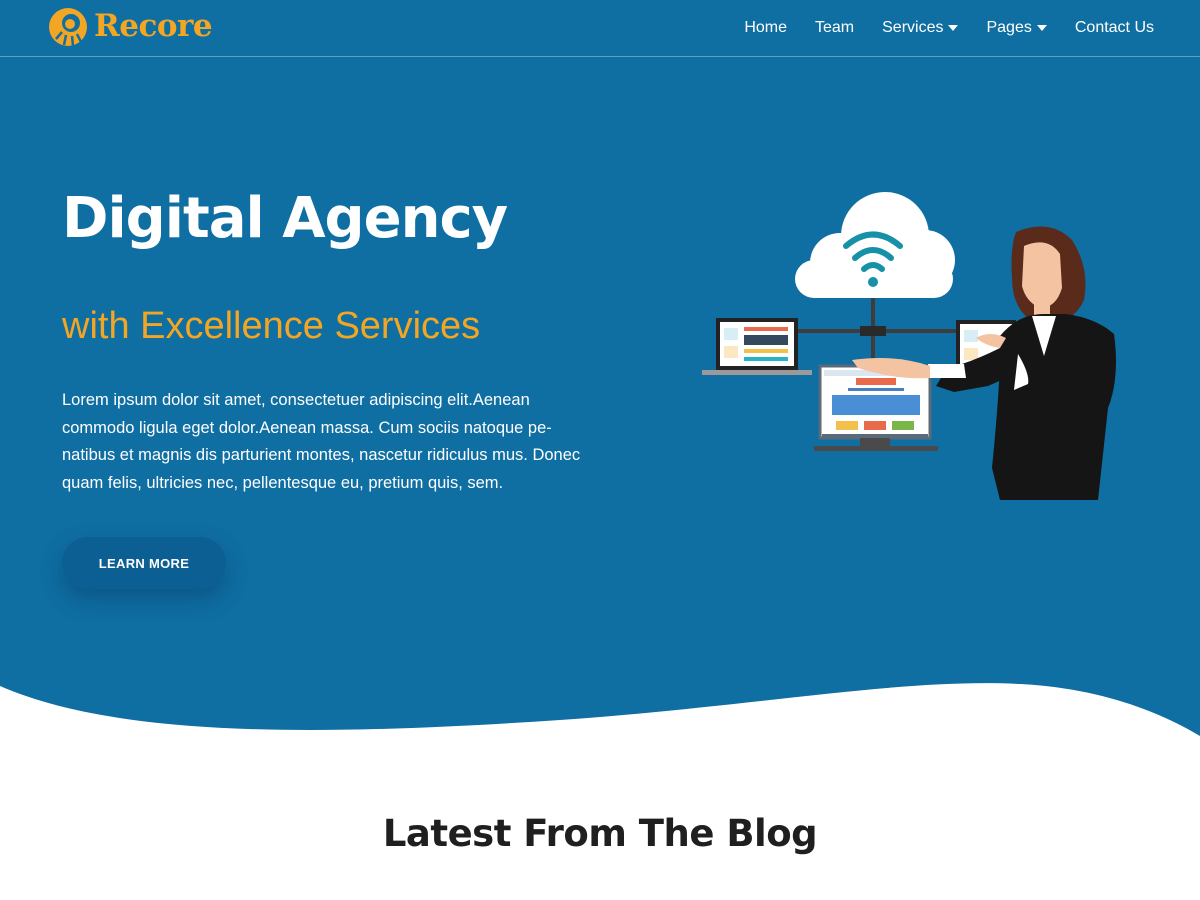 This screenshot has height=900, width=1200. Describe the element at coordinates (913, 27) in the screenshot. I see `nav-item-label: Services` at that location.